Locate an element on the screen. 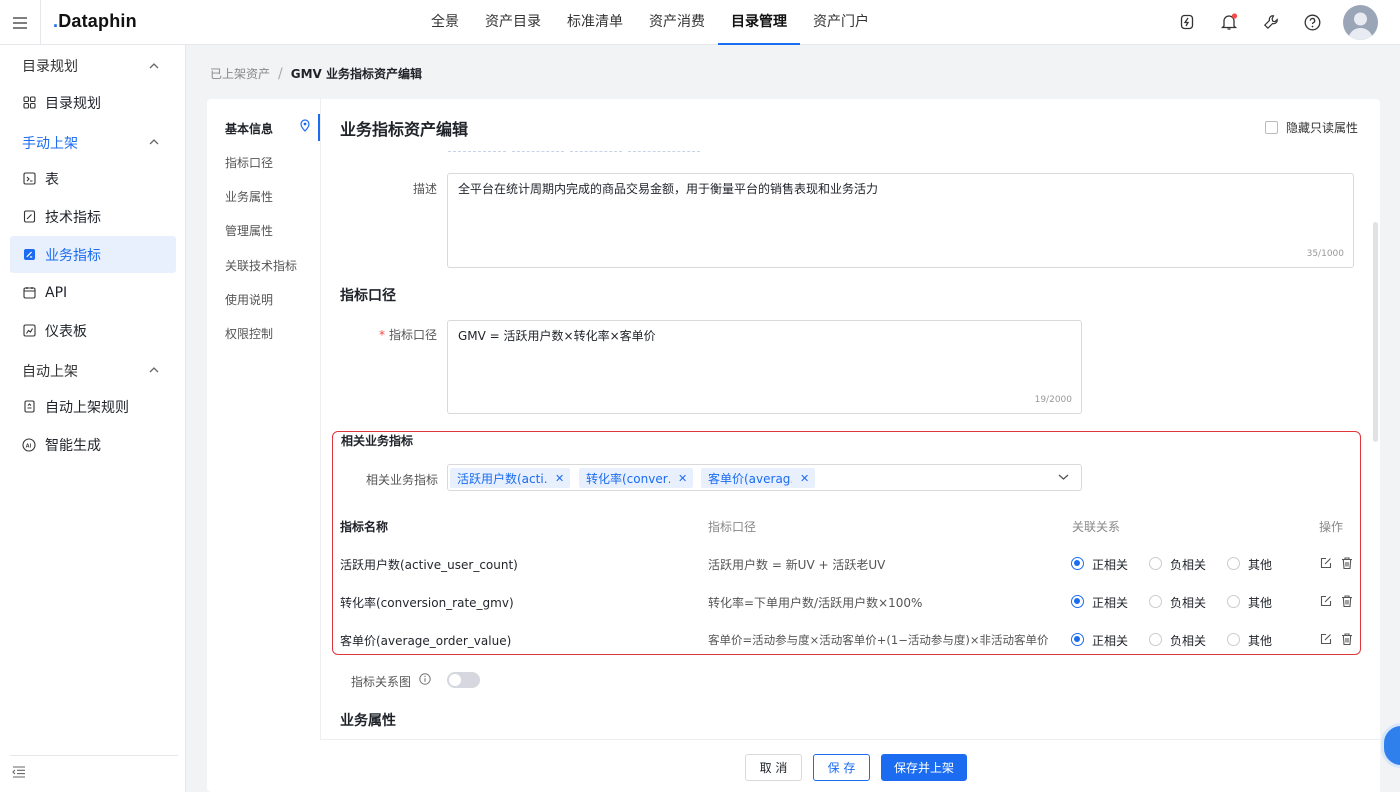  sidebar-item-label: API is located at coordinates (56, 292).